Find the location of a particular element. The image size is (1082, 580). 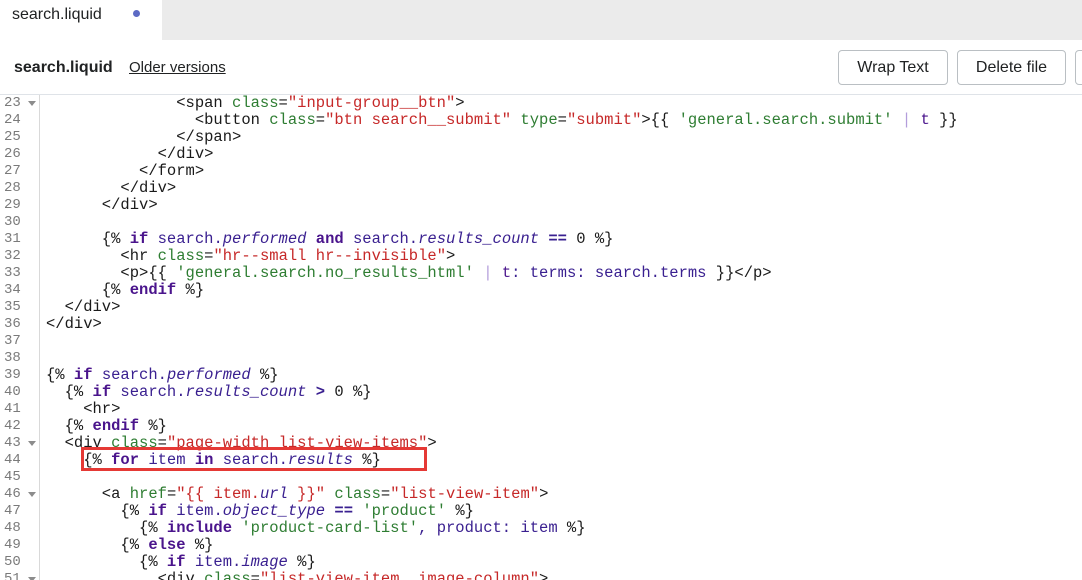

code-token: %} is located at coordinates (190, 290).